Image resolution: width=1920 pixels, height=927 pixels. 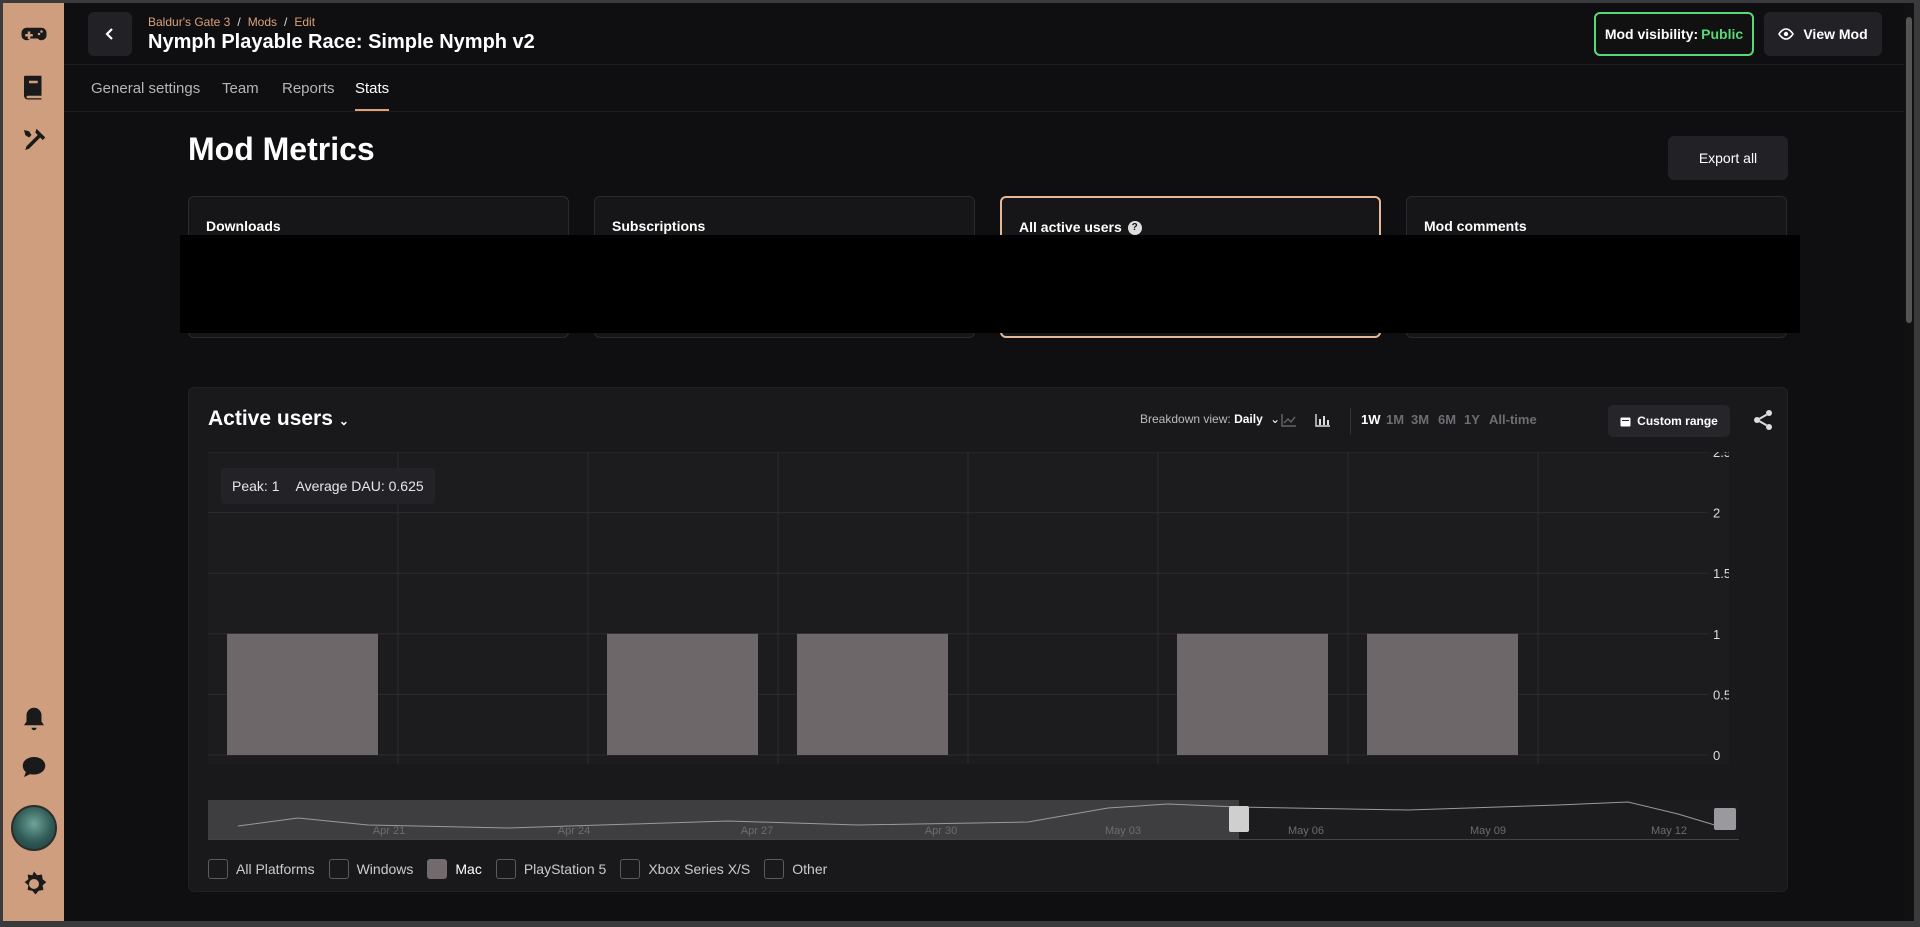 I want to click on range-1m: 1M, so click(x=1395, y=419).